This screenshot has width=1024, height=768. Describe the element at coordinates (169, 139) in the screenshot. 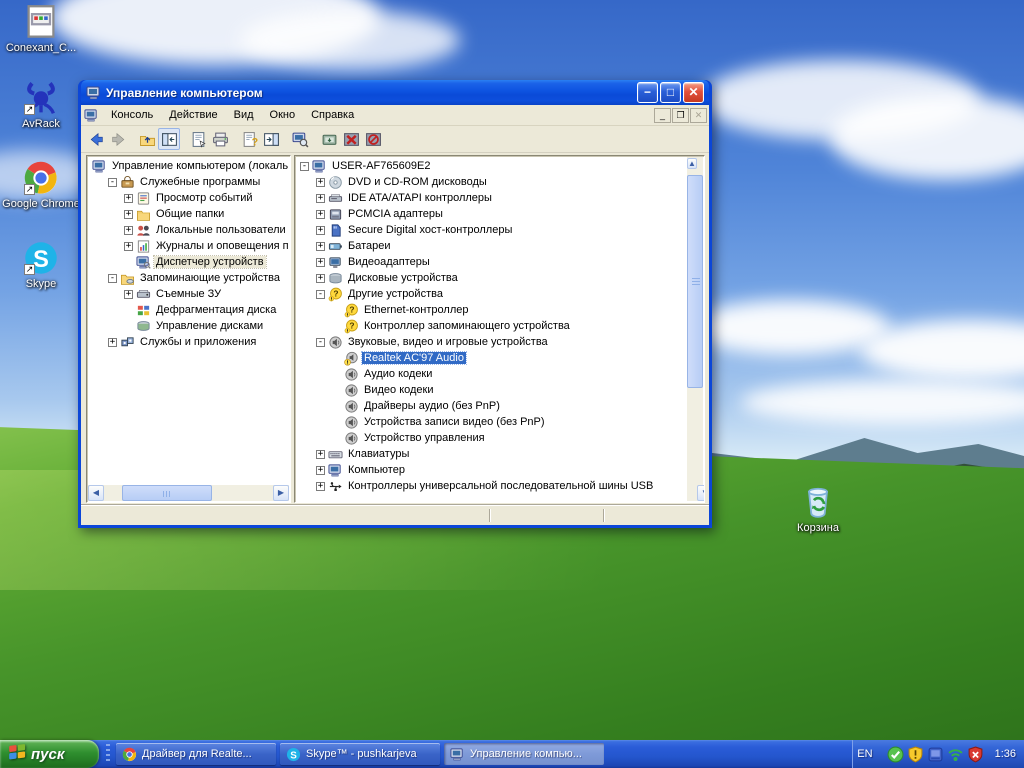

I see `show-tree-button` at that location.